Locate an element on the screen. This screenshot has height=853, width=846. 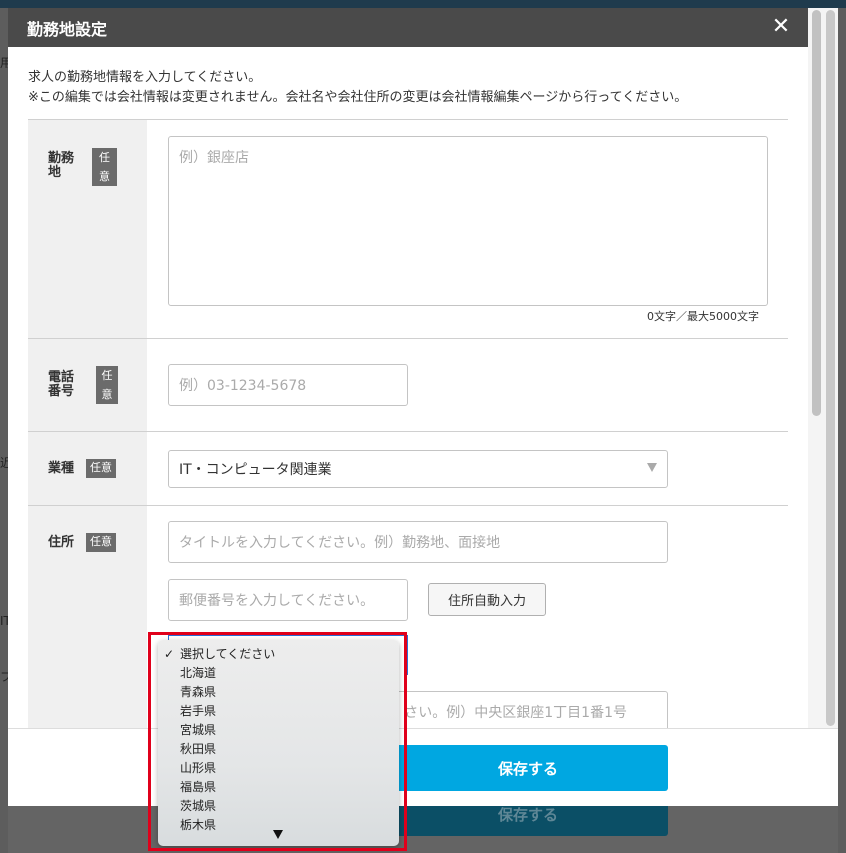
label-location: 勤務 地 is located at coordinates (61, 166).